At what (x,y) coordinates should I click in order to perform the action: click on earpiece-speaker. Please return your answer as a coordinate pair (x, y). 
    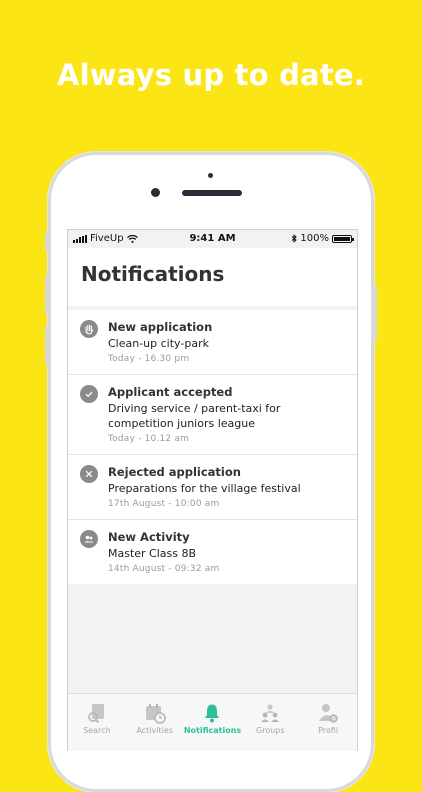
    Looking at the image, I should click on (212, 193).